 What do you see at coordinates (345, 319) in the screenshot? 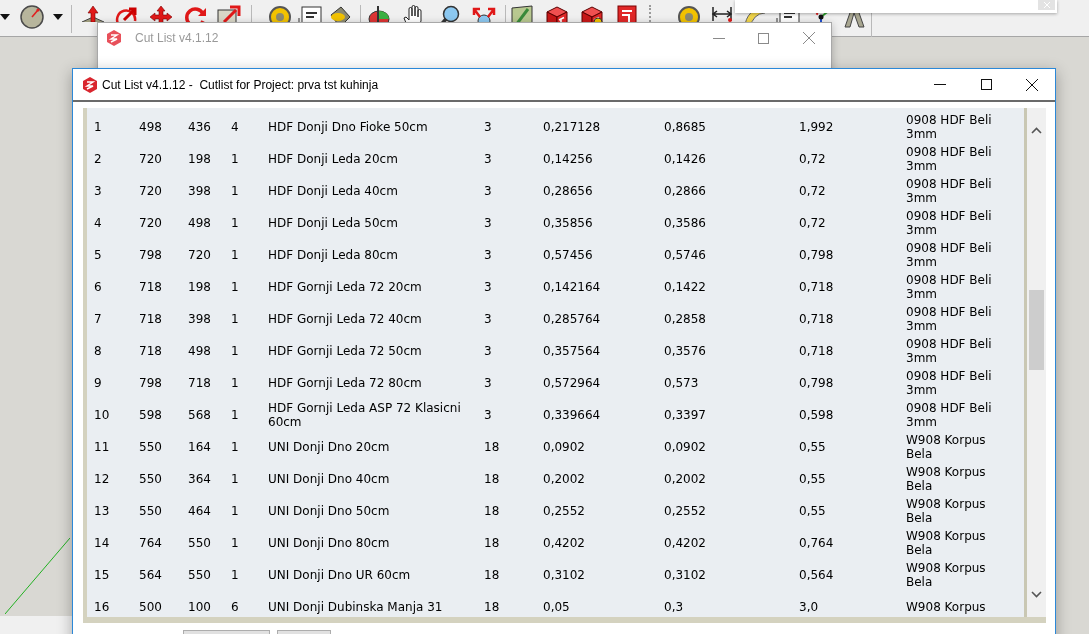
I see `table-text: HDF Gornji Leda 72 40cm` at bounding box center [345, 319].